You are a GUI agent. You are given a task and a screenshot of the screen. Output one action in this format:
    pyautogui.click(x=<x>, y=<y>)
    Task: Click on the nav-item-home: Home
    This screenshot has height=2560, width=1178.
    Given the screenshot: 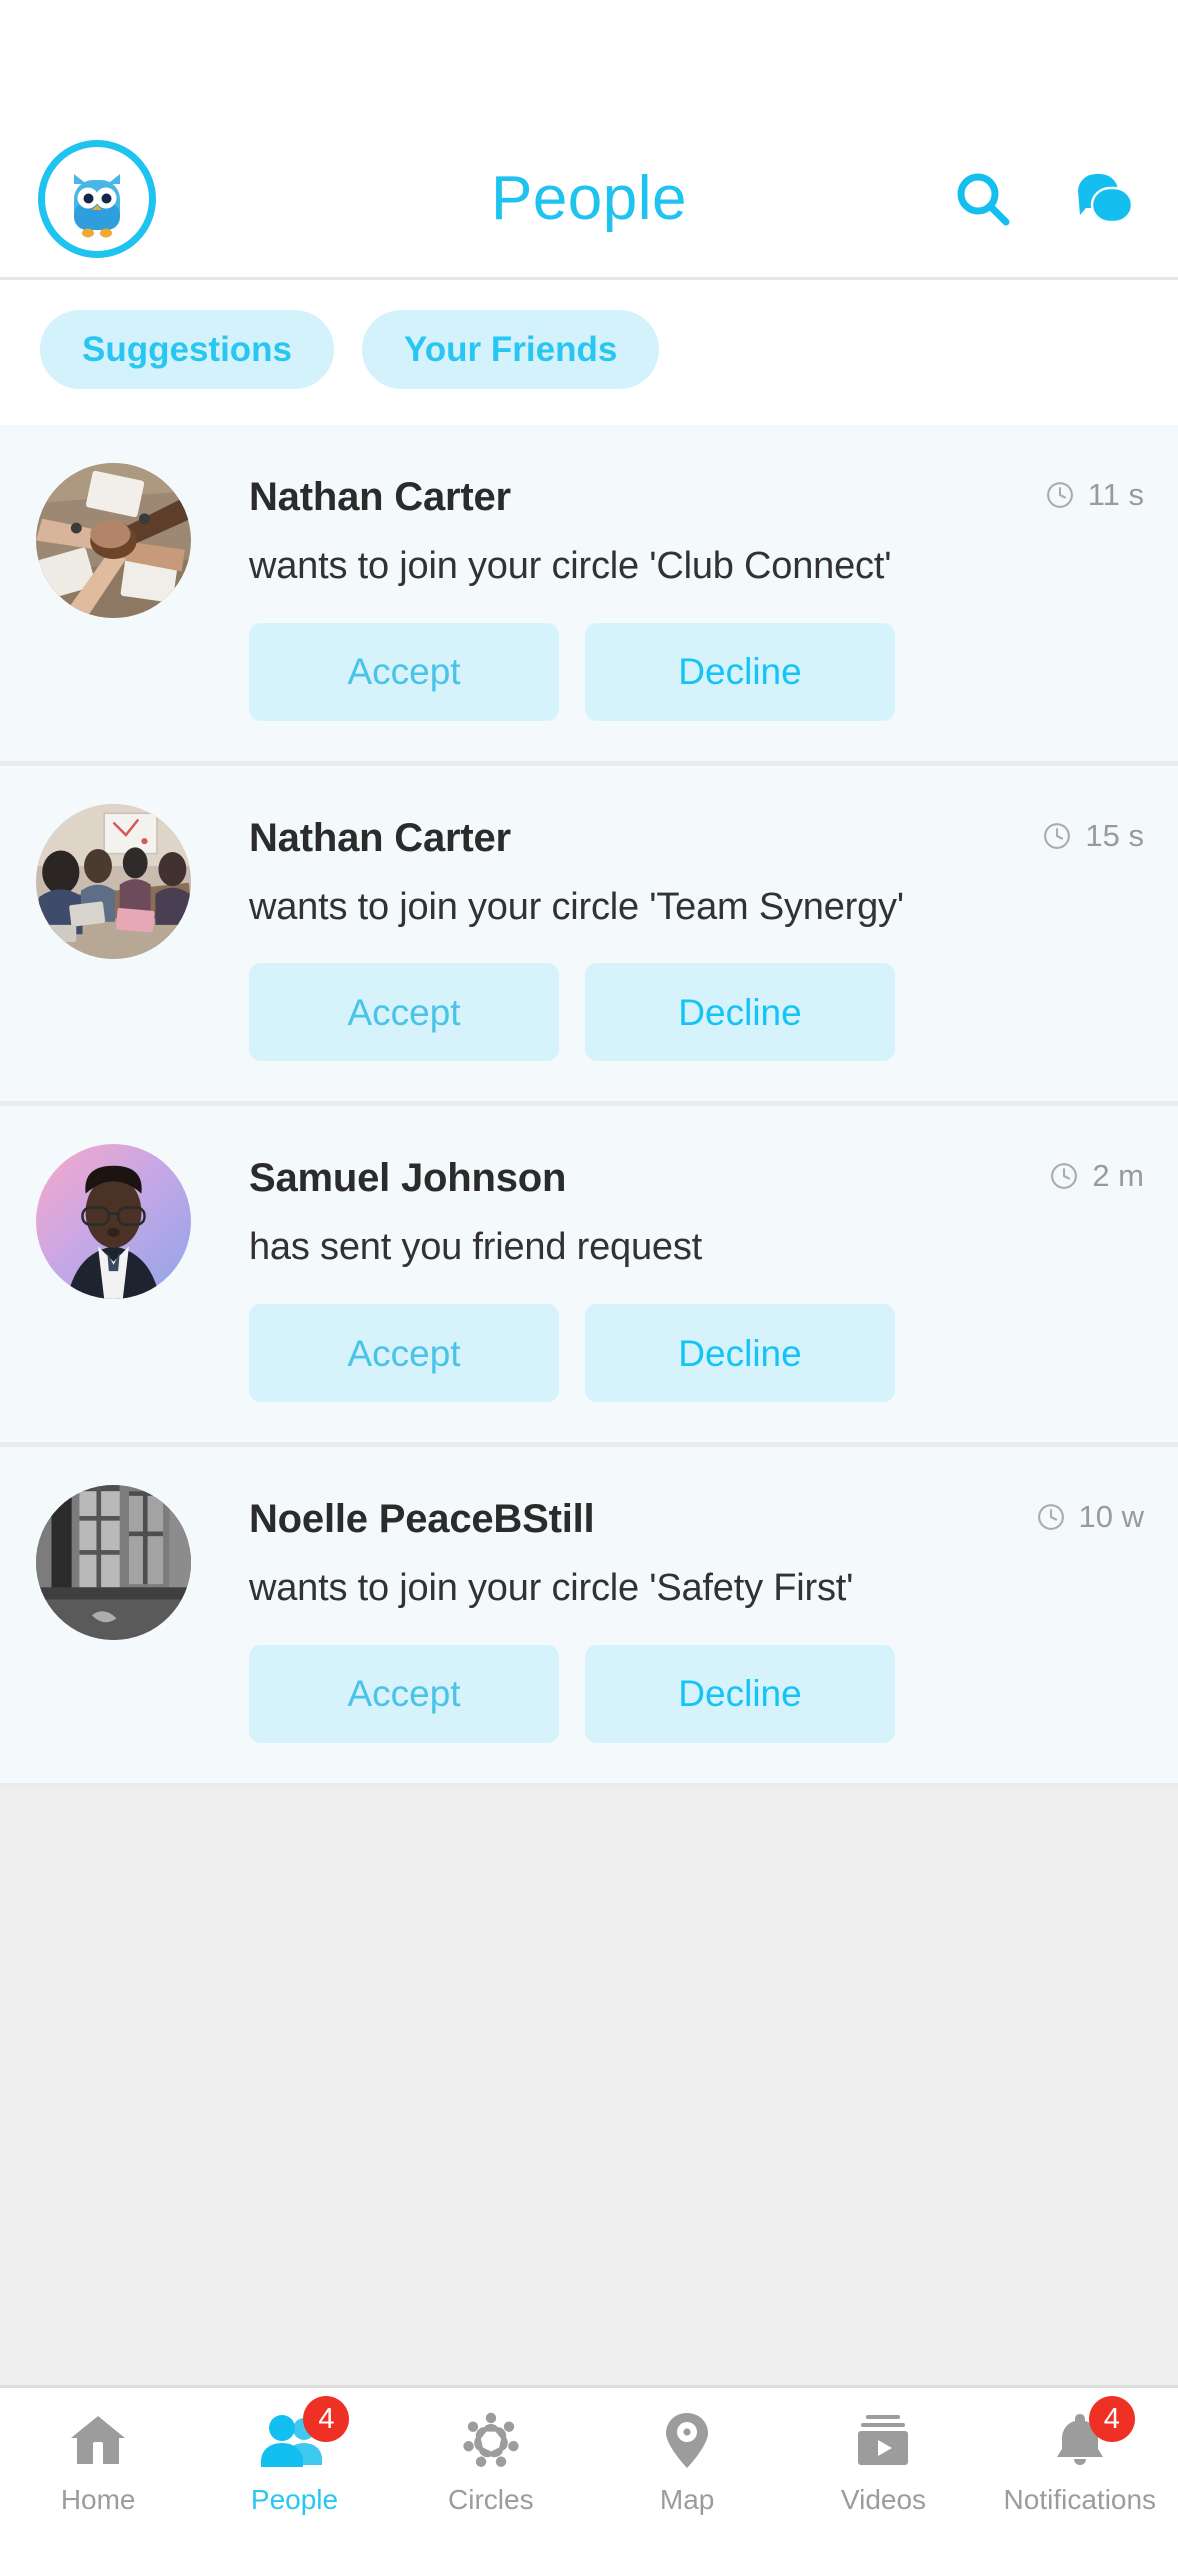 What is the action you would take?
    pyautogui.click(x=98, y=2462)
    